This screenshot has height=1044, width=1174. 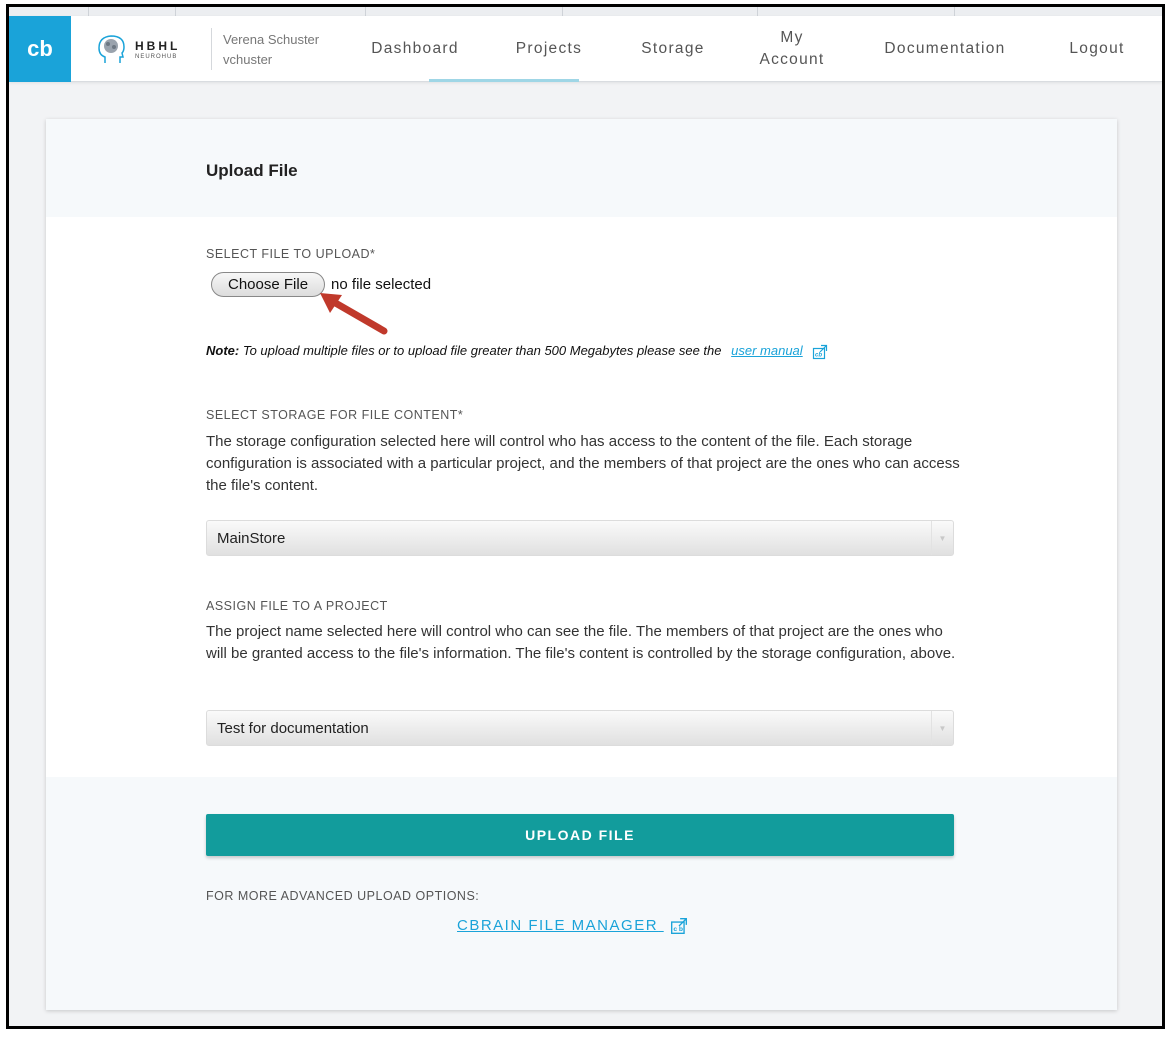 What do you see at coordinates (549, 49) in the screenshot?
I see `nav-projects: Projects` at bounding box center [549, 49].